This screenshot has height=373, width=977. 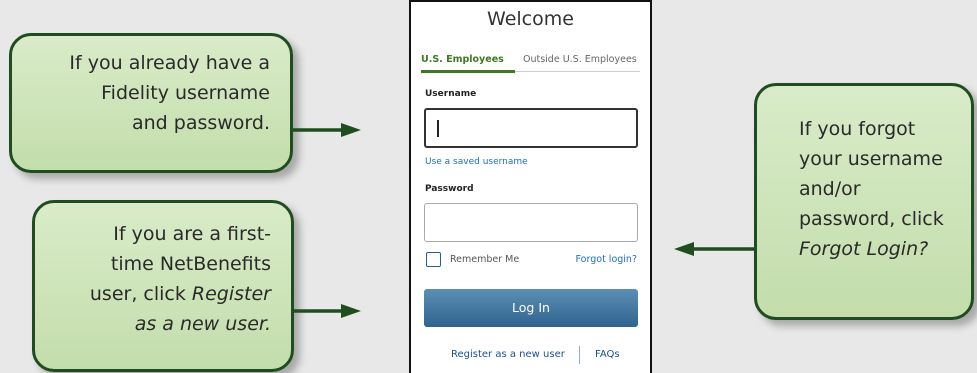 I want to click on tab-outside-us-employees: Outside U.S. Employees, so click(x=580, y=59).